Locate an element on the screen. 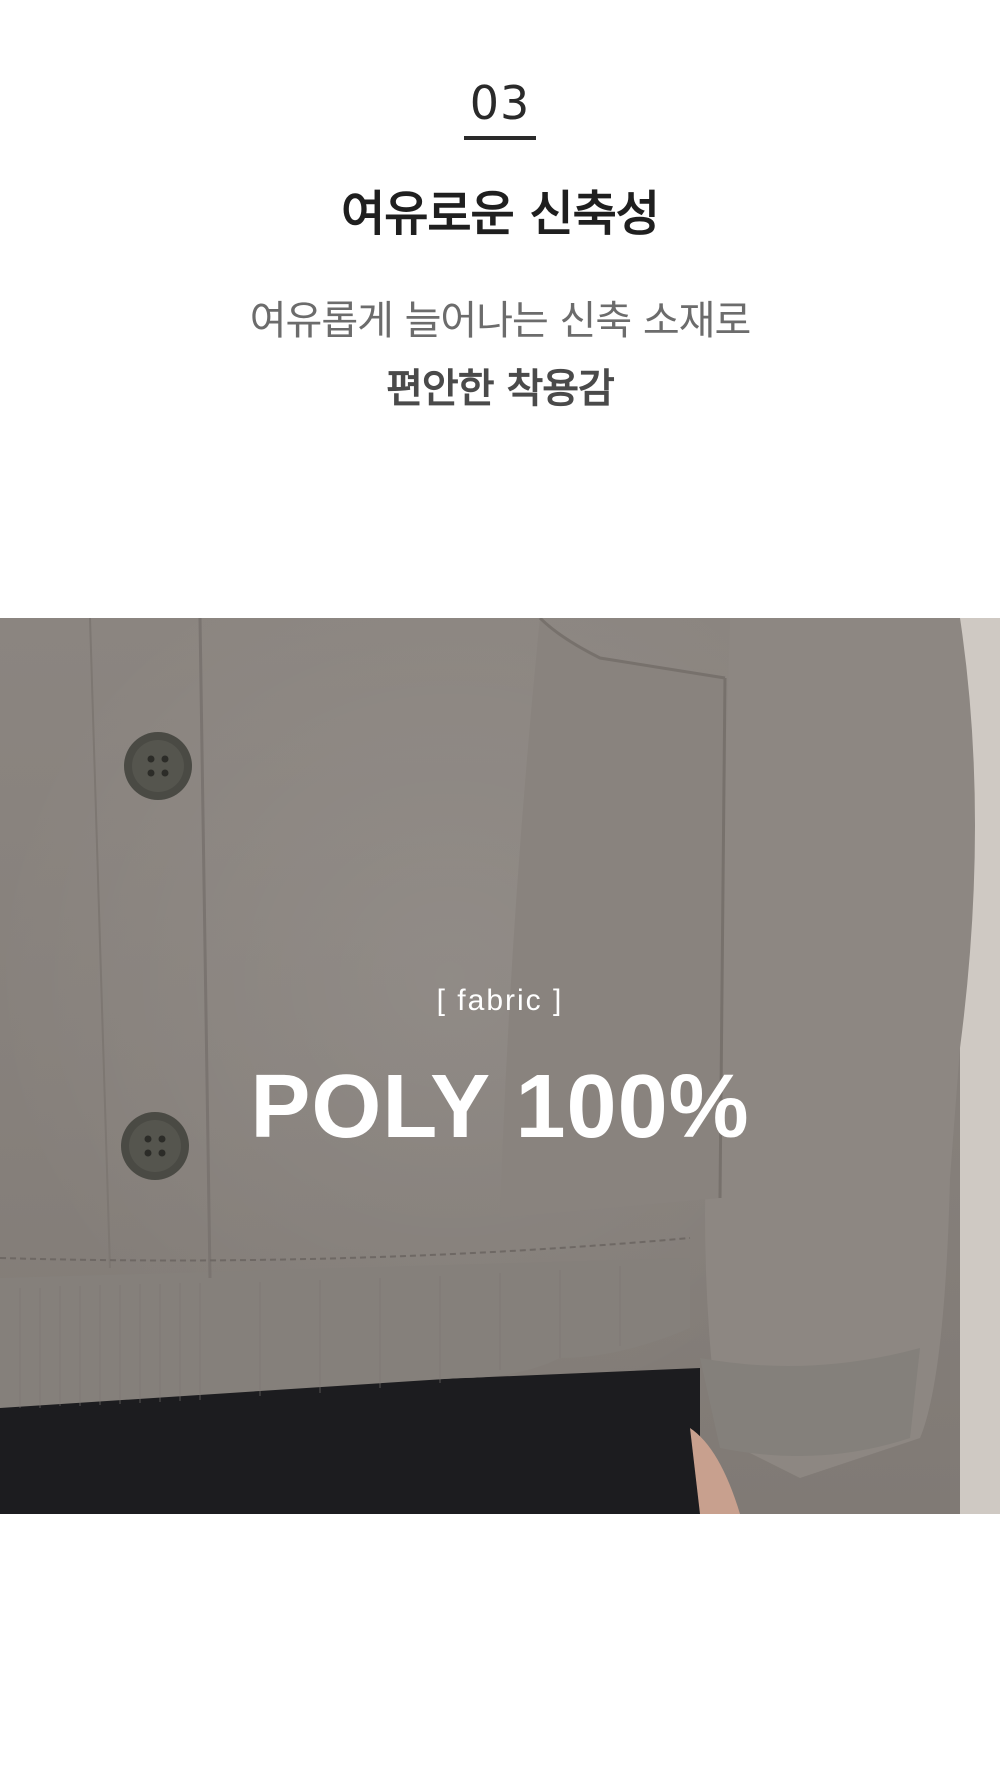 This screenshot has width=1000, height=1768. fabric-composition: POLY 100% is located at coordinates (500, 1107).